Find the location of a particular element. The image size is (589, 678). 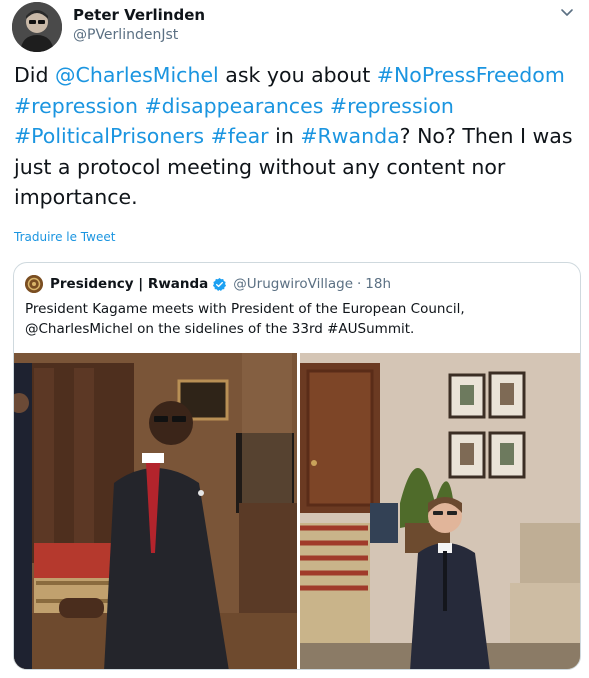

translate-tweet-link: Traduire le Tweet is located at coordinates (64, 237).